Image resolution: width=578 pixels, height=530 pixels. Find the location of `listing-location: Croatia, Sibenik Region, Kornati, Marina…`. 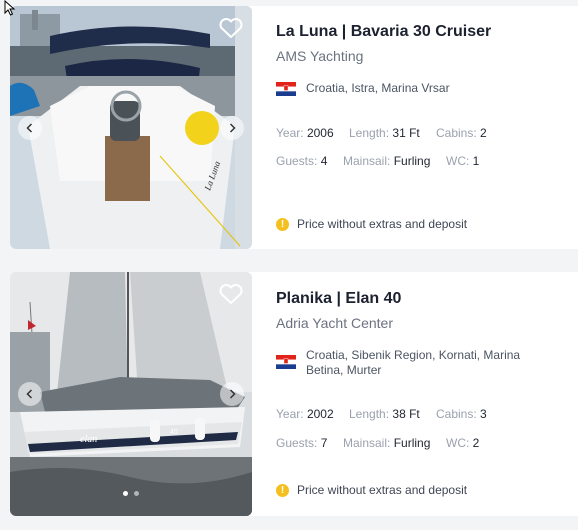

listing-location: Croatia, Sibenik Region, Kornati, Marina… is located at coordinates (406, 363).